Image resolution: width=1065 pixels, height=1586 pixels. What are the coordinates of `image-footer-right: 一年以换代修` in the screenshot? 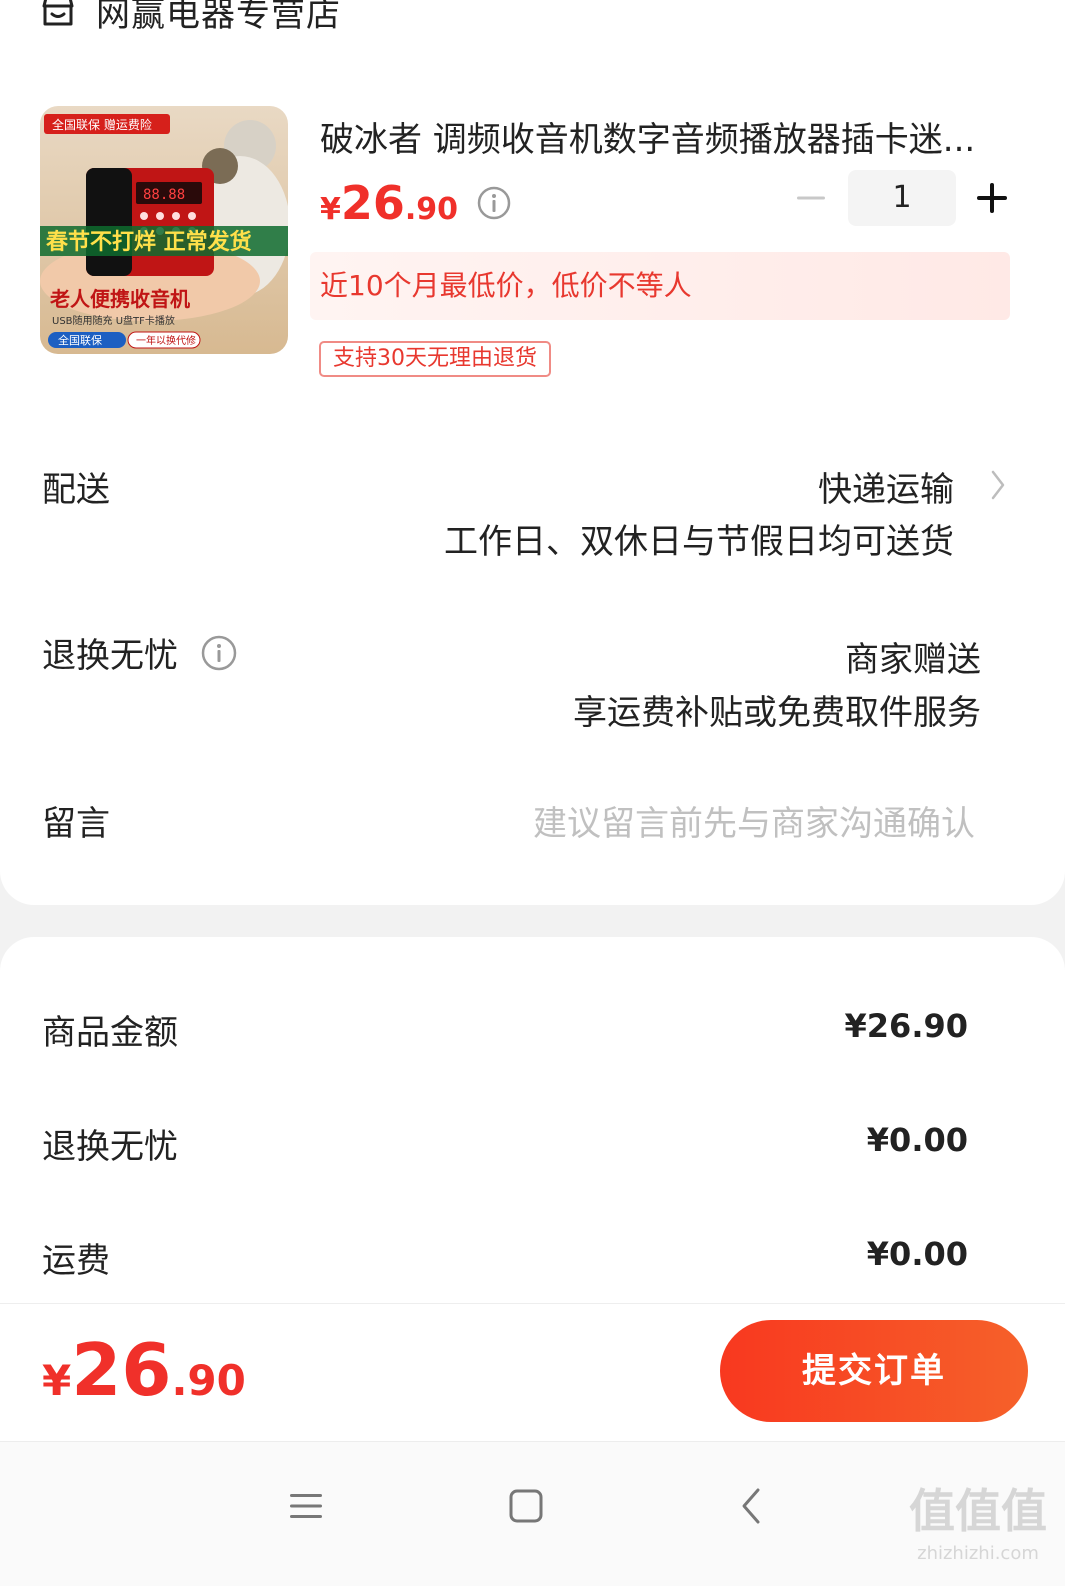 It's located at (166, 340).